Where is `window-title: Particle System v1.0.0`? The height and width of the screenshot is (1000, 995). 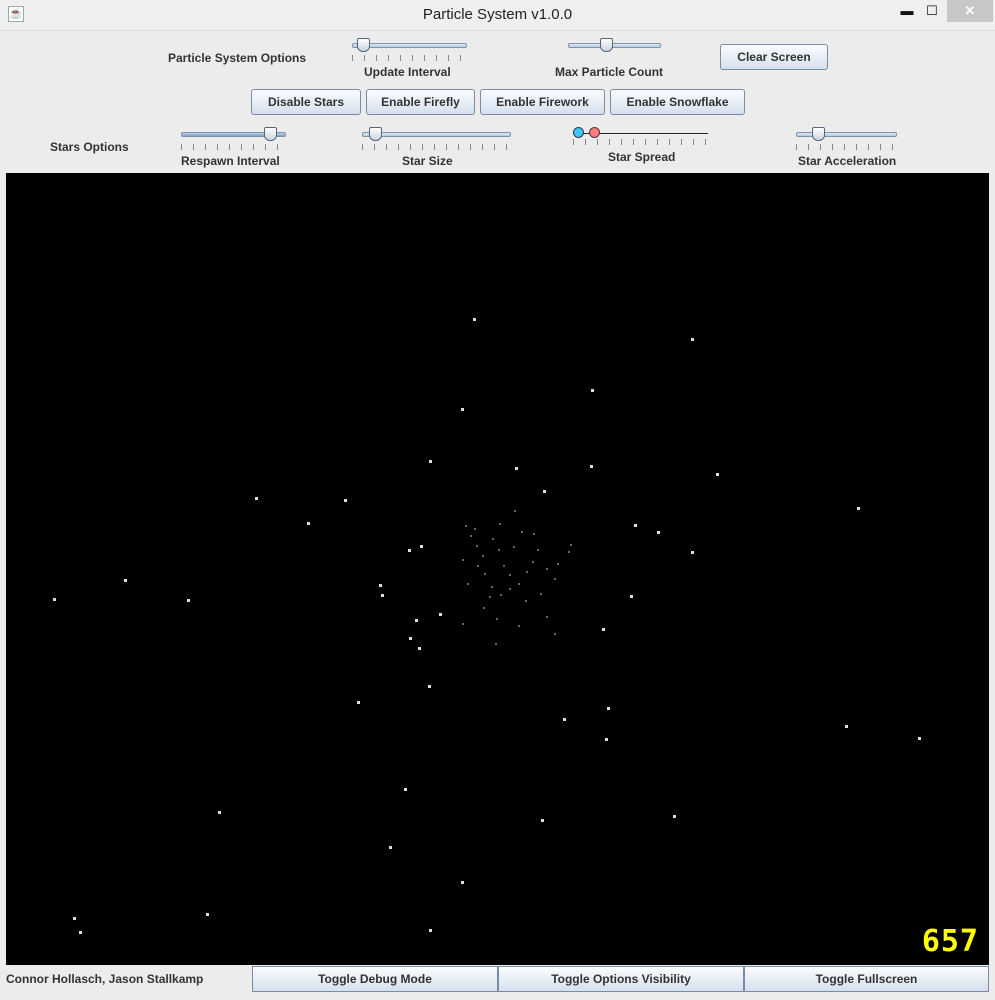
window-title: Particle System v1.0.0 is located at coordinates (497, 14).